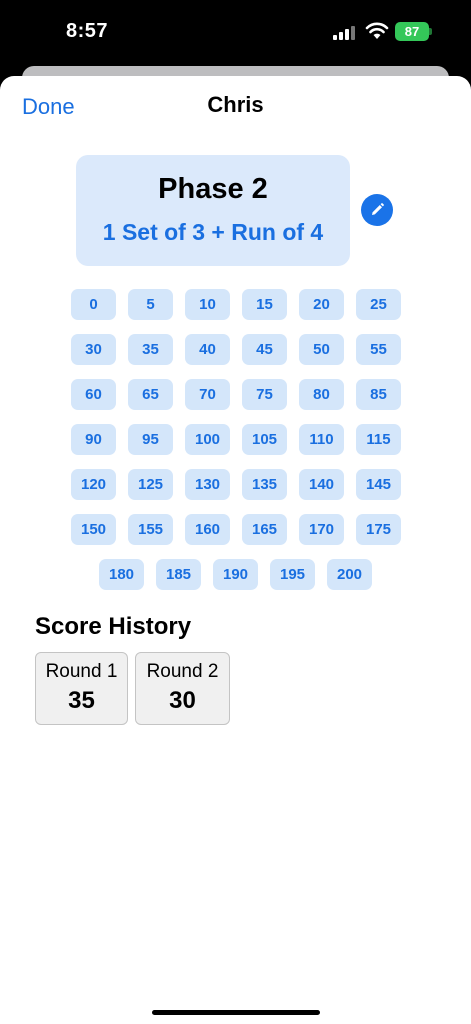 This screenshot has width=471, height=1024. I want to click on battery-icon: 87, so click(412, 31).